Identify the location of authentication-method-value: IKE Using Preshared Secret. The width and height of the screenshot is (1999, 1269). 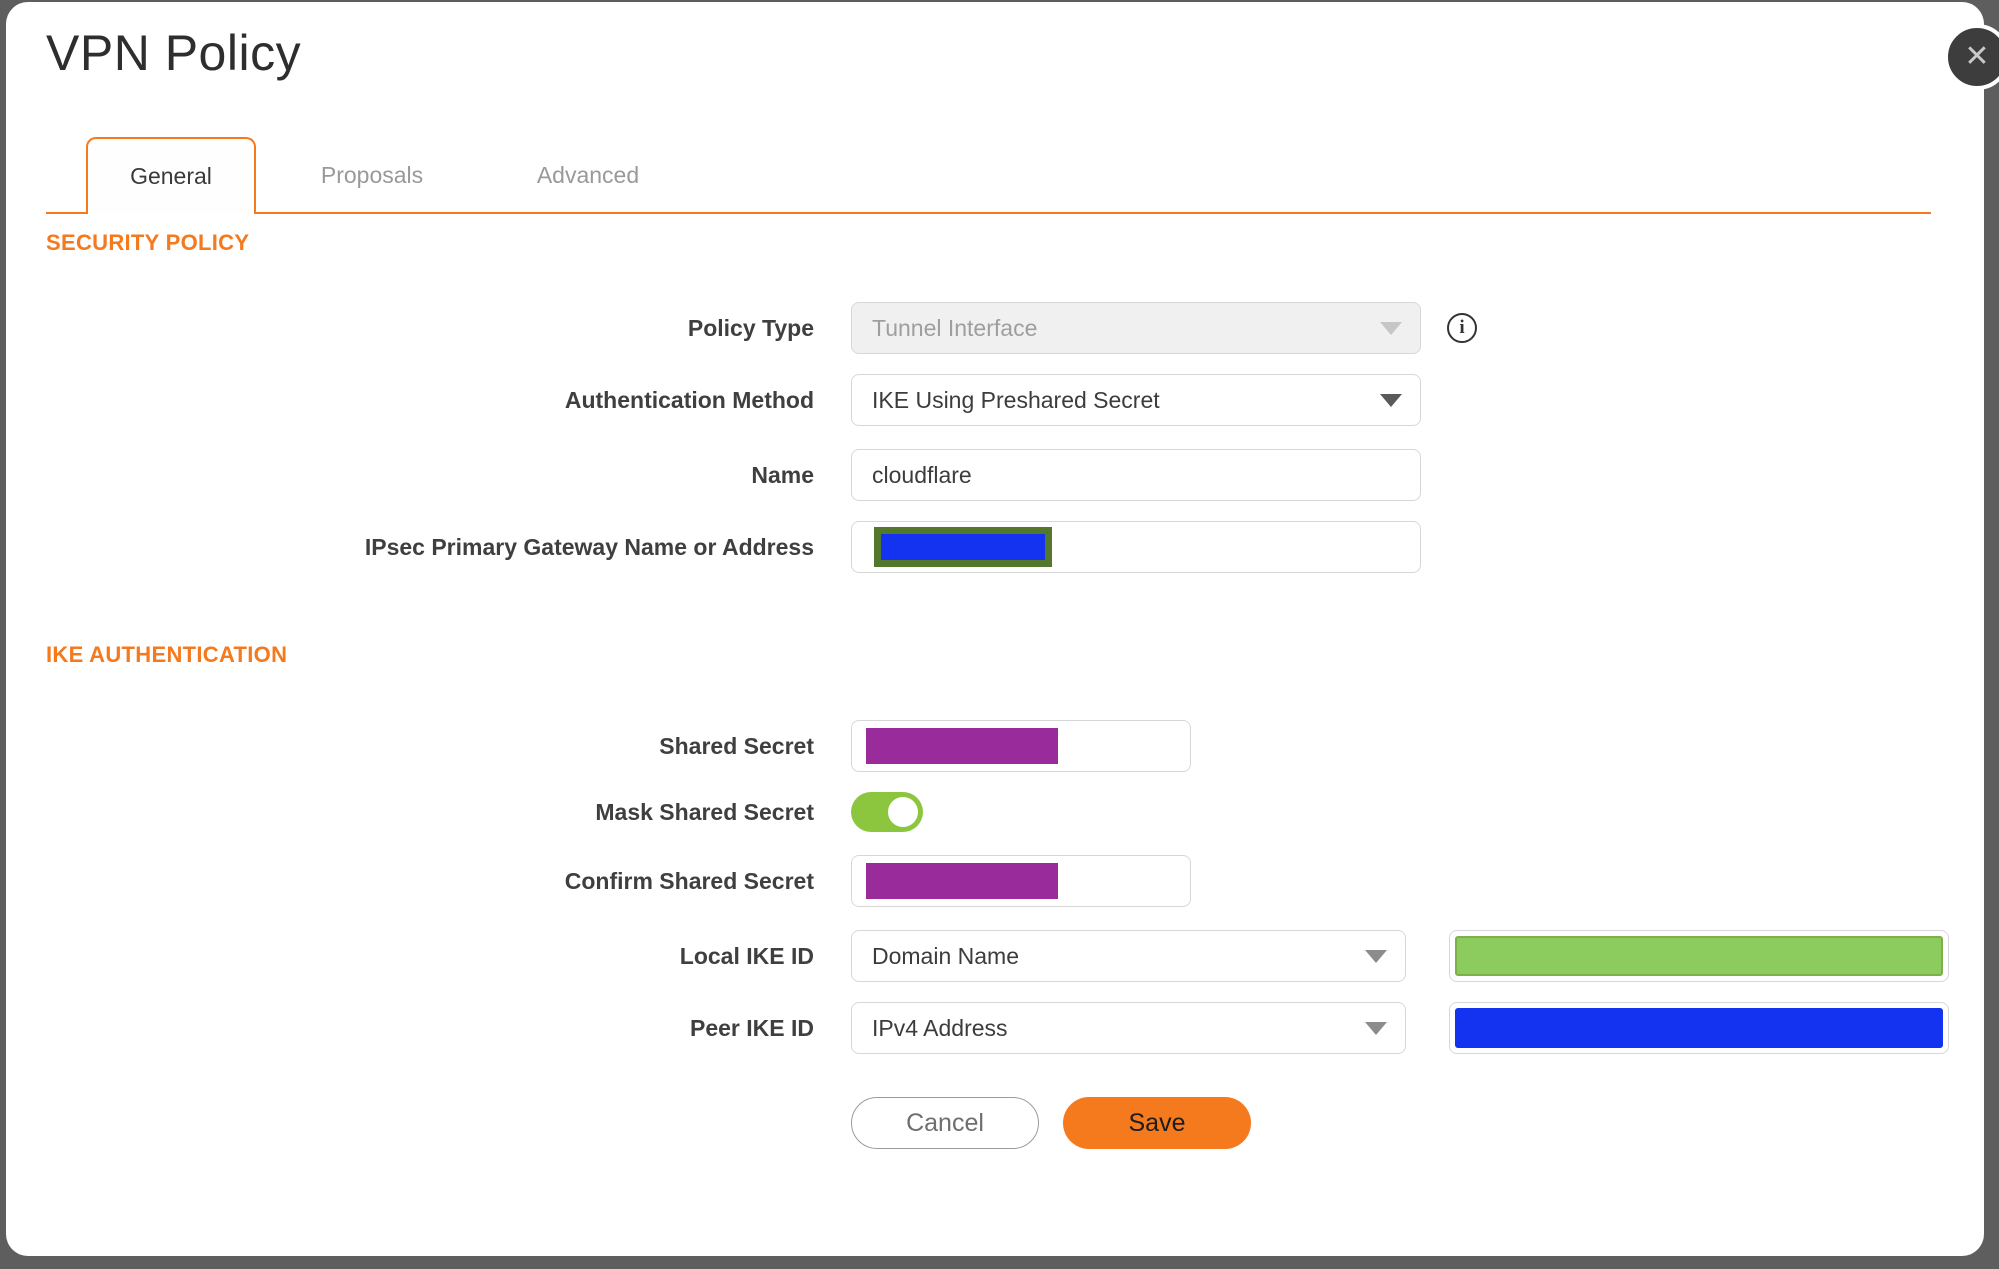
(1016, 399).